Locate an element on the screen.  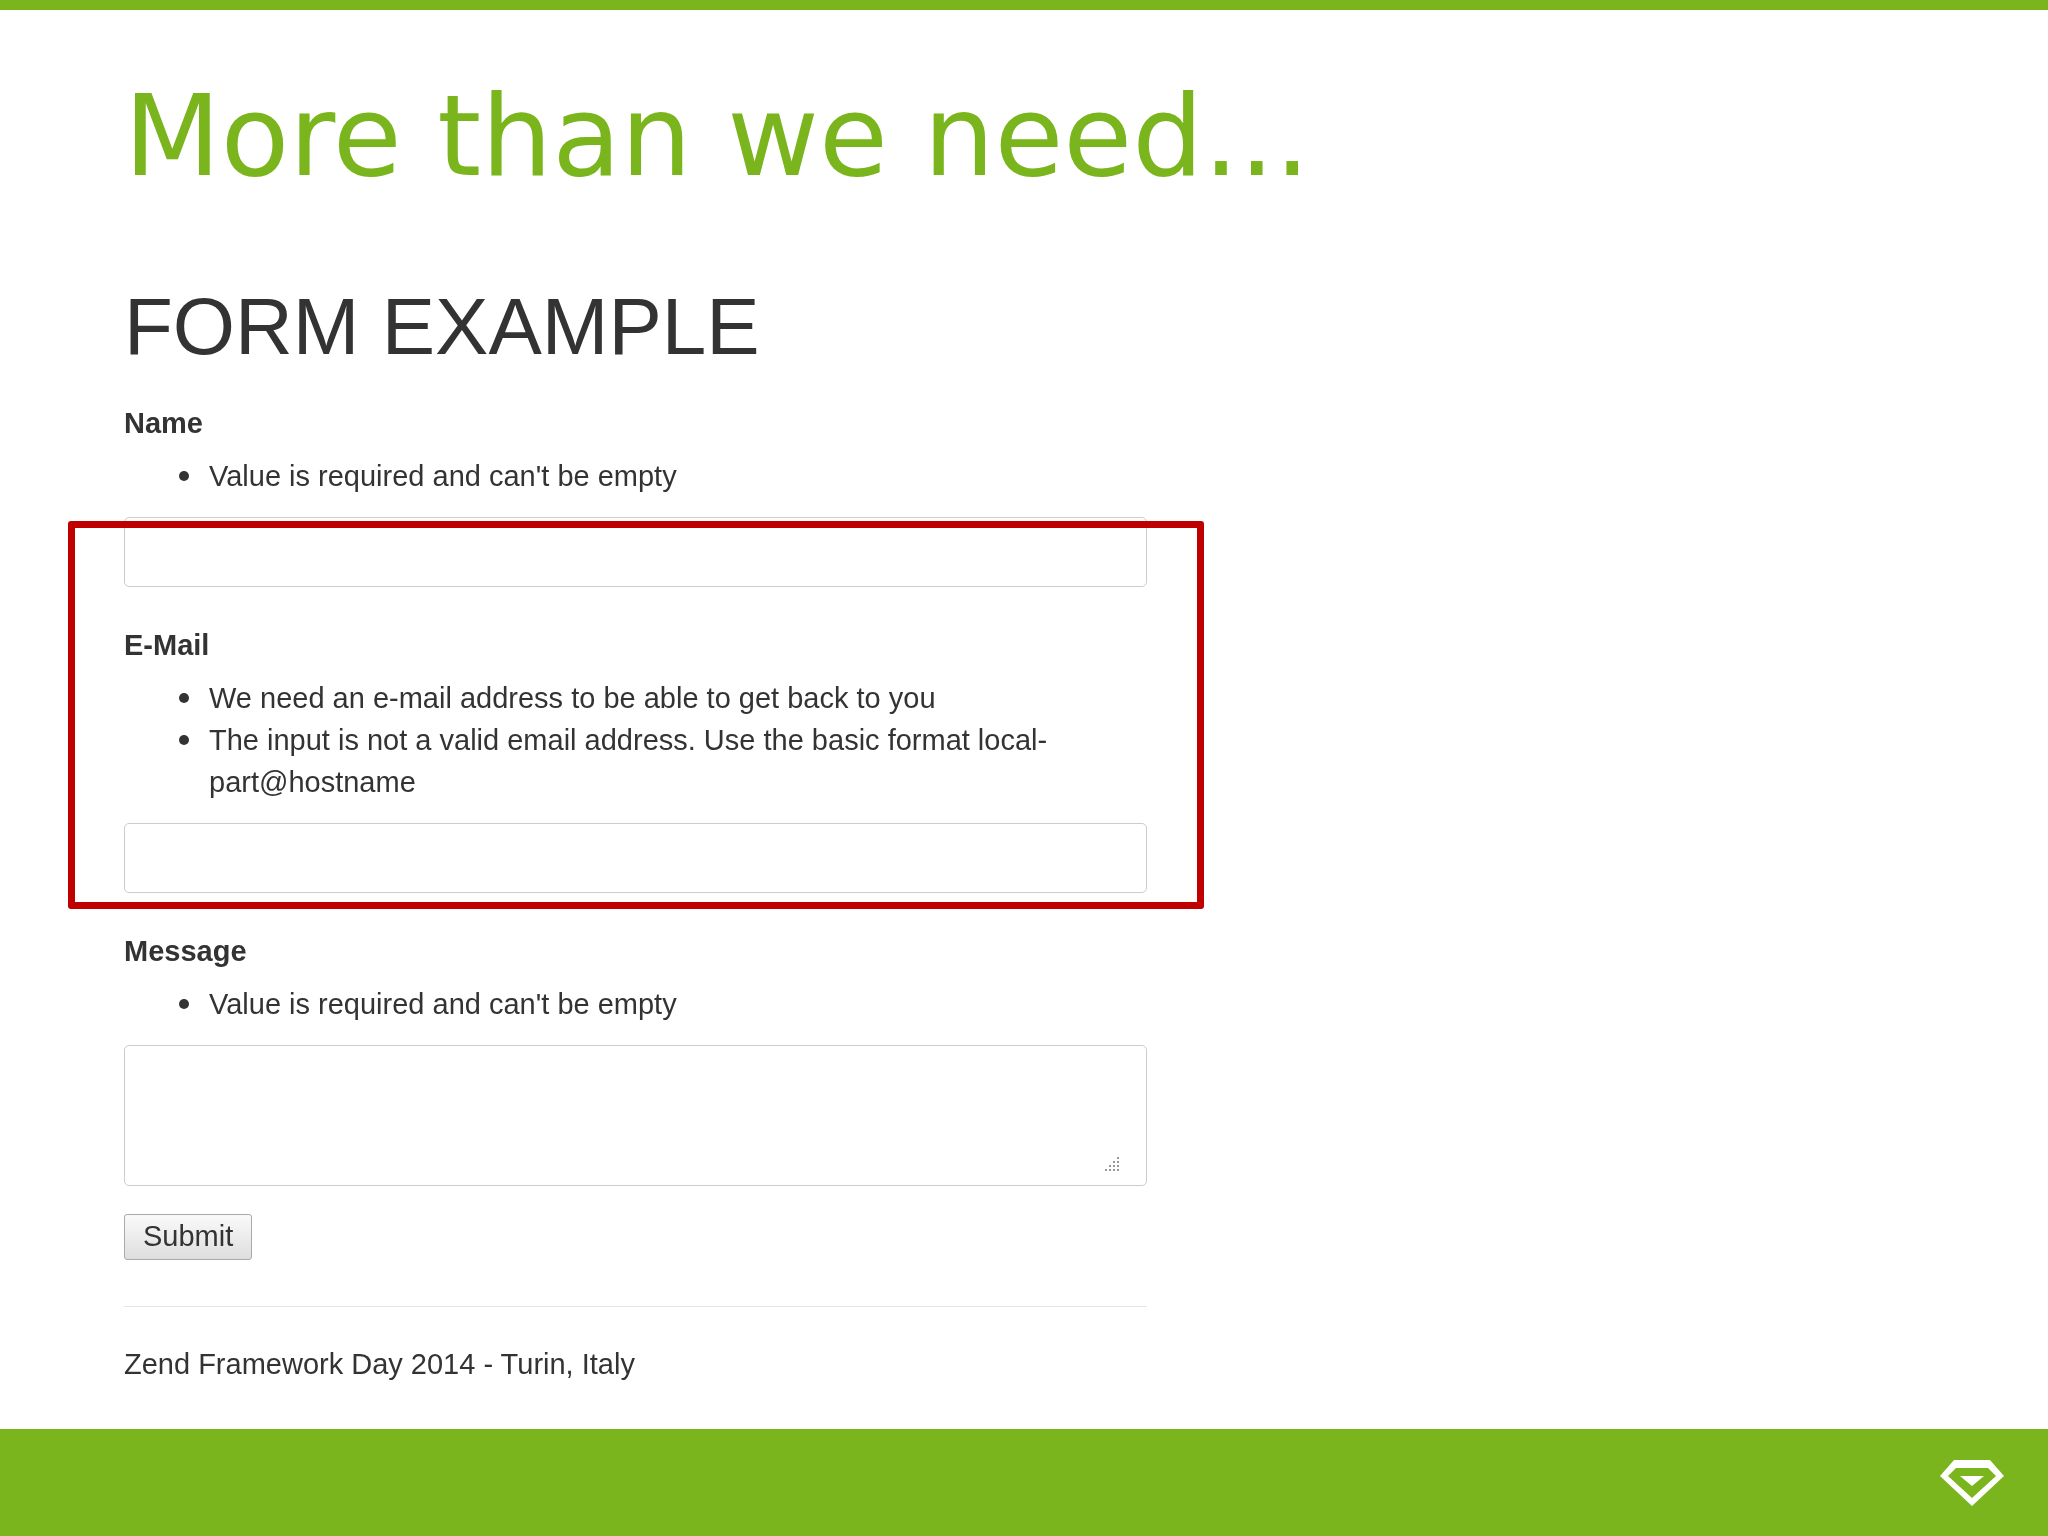
field-label: Message is located at coordinates (185, 951).